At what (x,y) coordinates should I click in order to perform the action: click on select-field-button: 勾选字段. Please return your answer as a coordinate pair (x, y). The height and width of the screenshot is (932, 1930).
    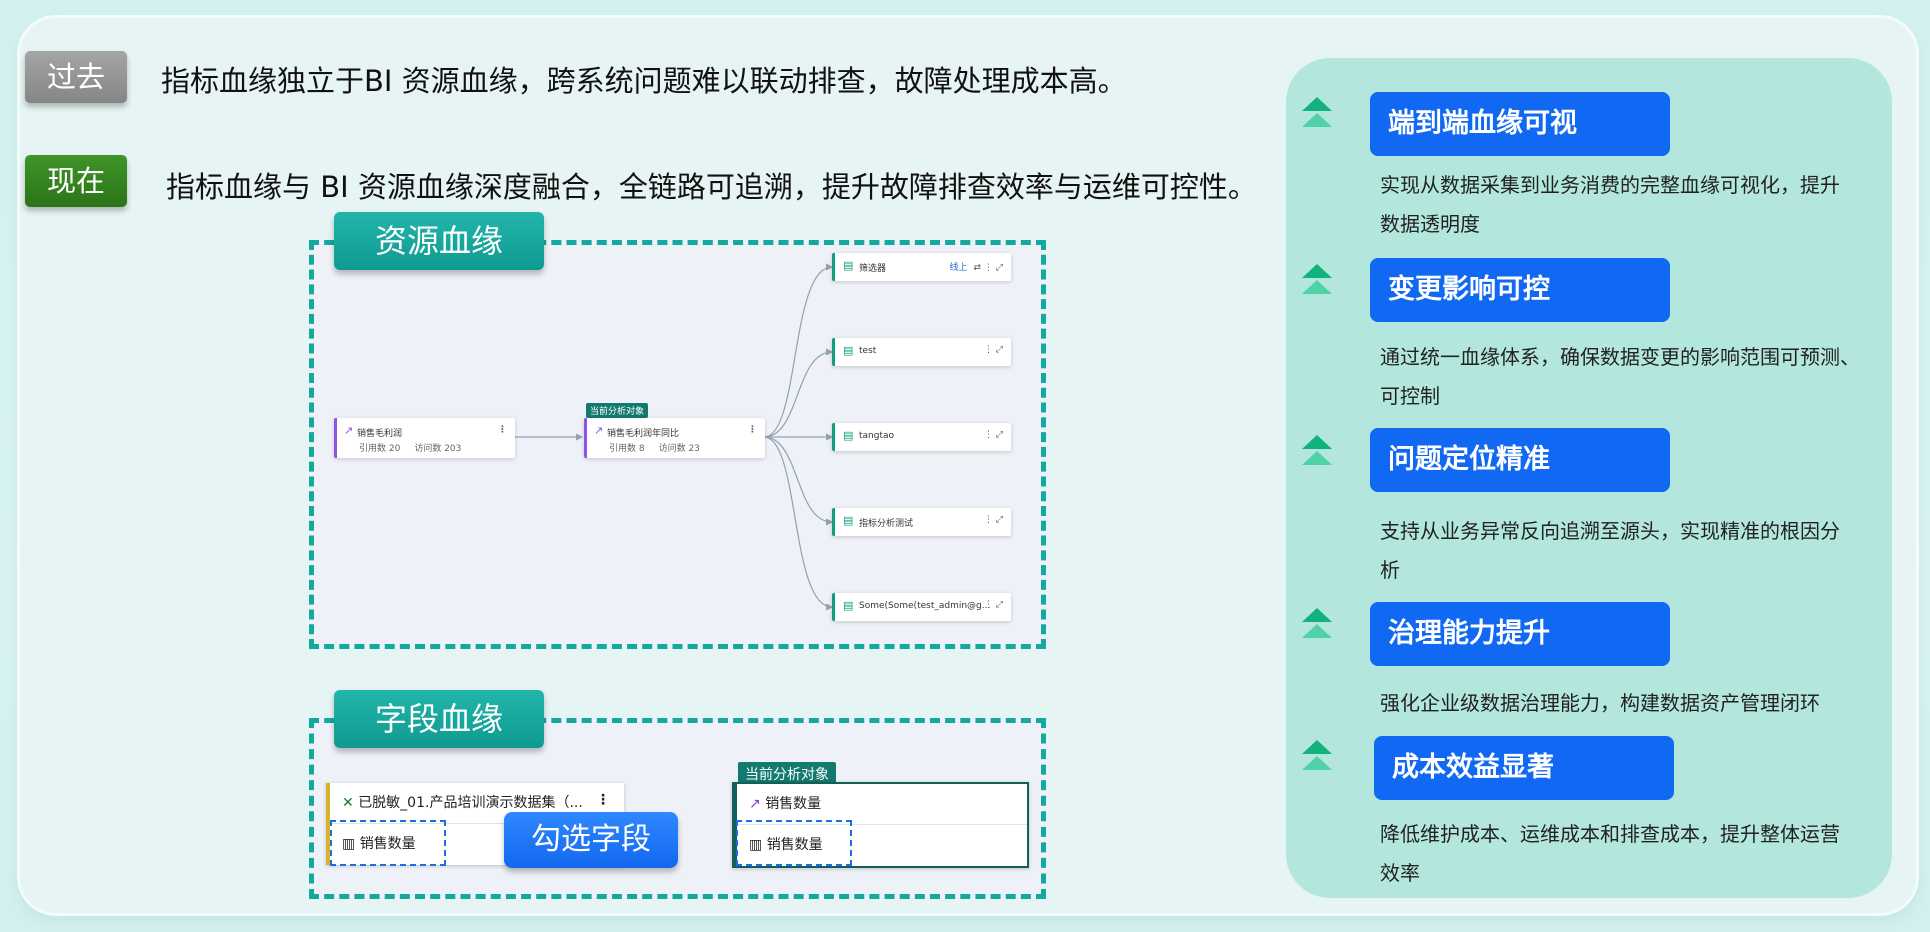
    Looking at the image, I should click on (591, 840).